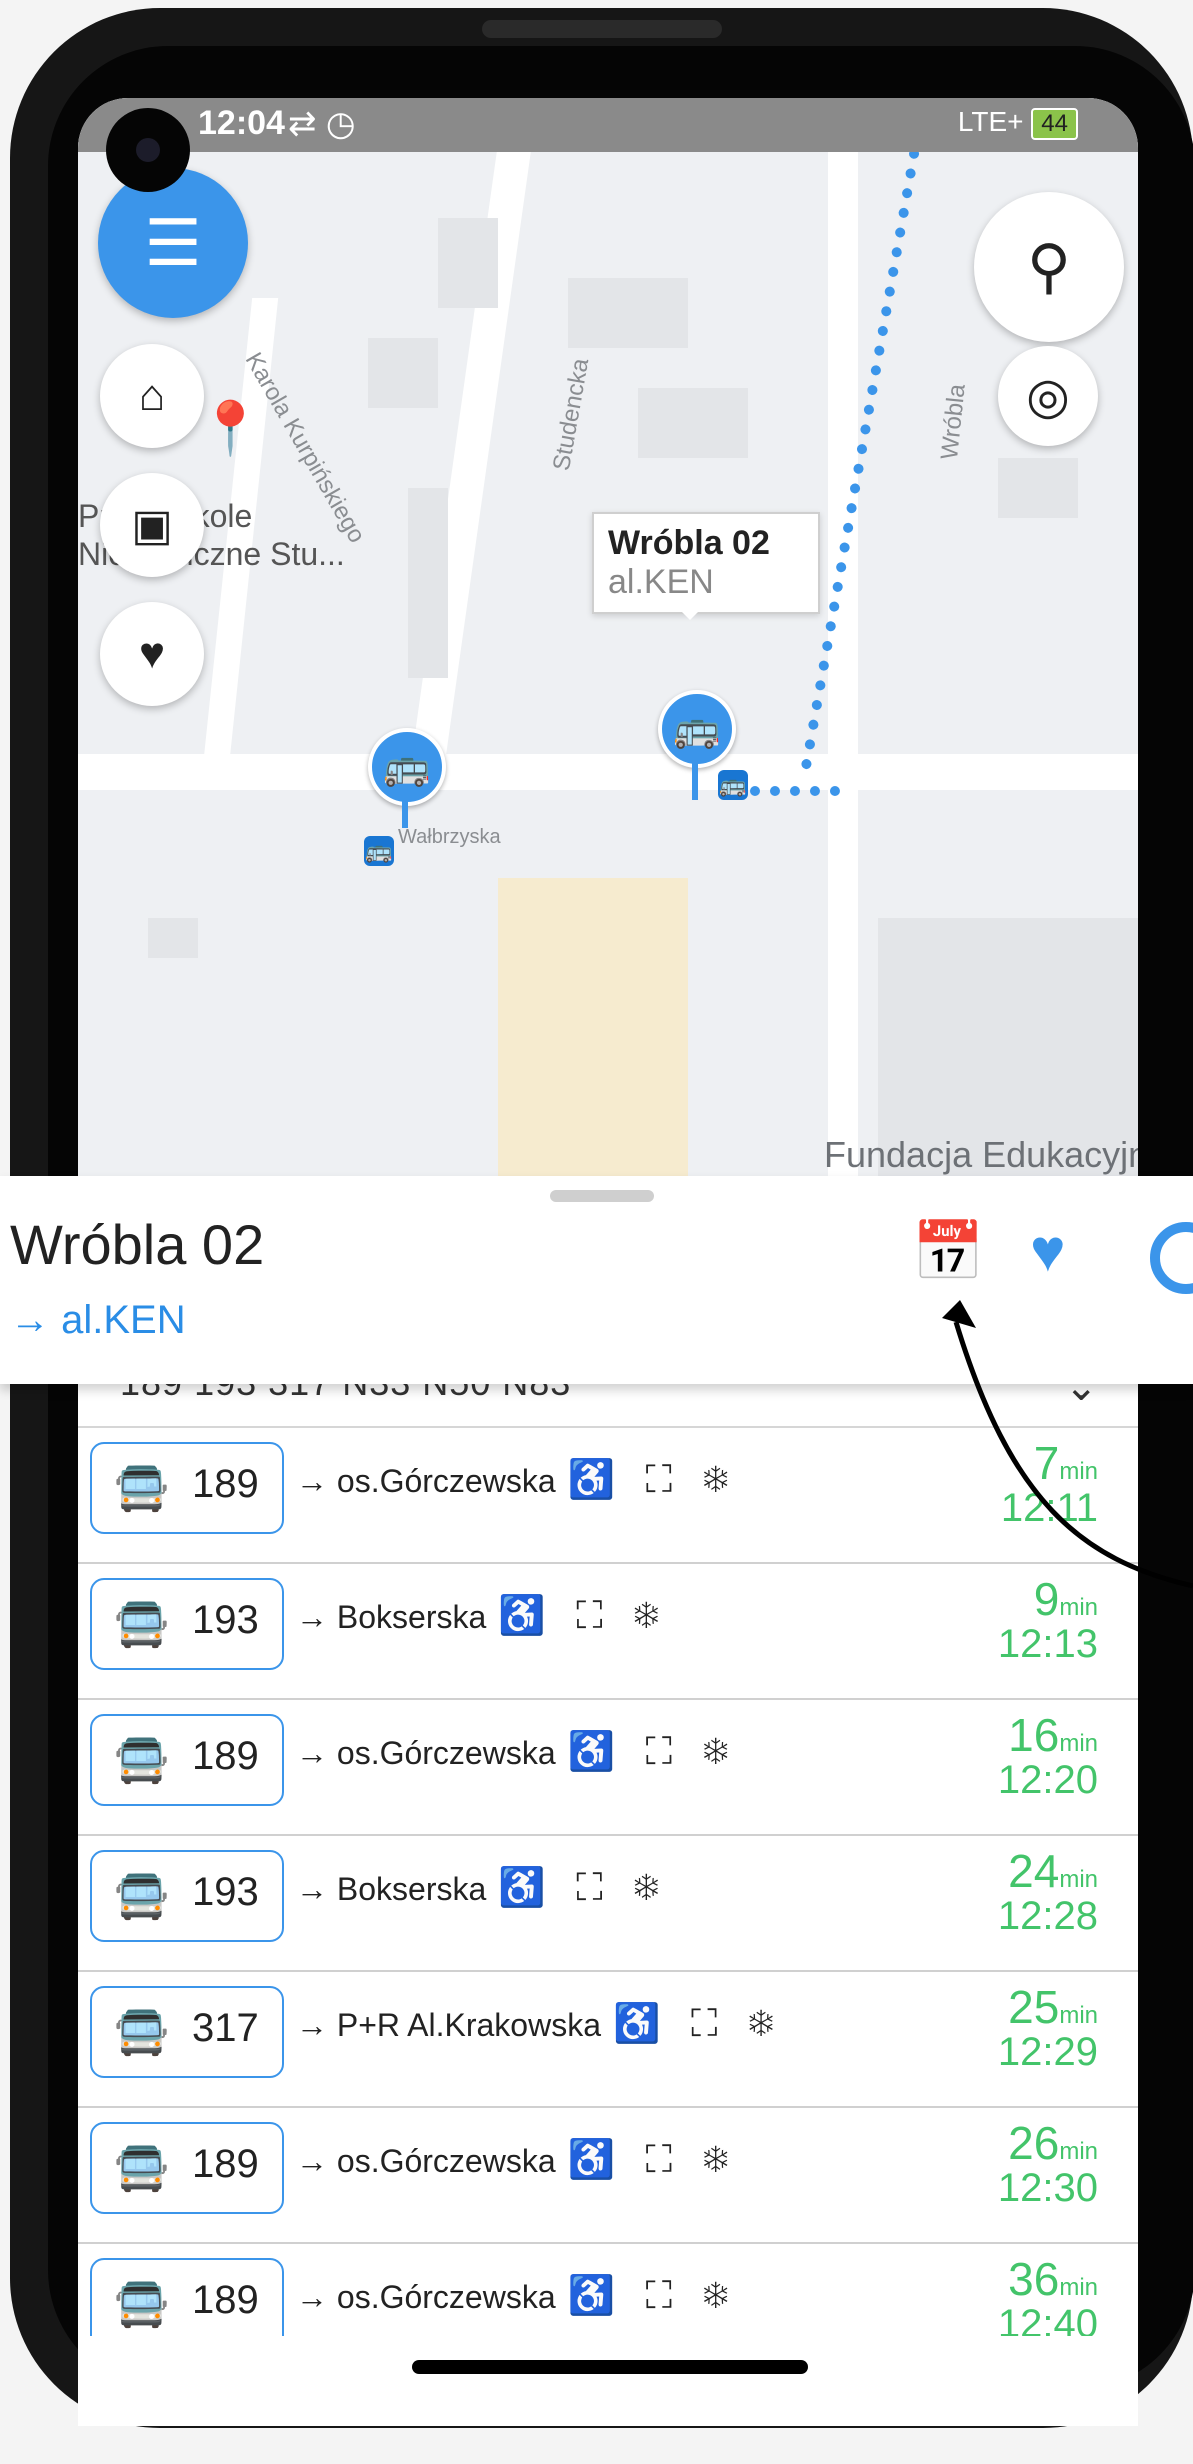 The width and height of the screenshot is (1193, 2464). What do you see at coordinates (1034, 1735) in the screenshot?
I see `minutes-left: 16` at bounding box center [1034, 1735].